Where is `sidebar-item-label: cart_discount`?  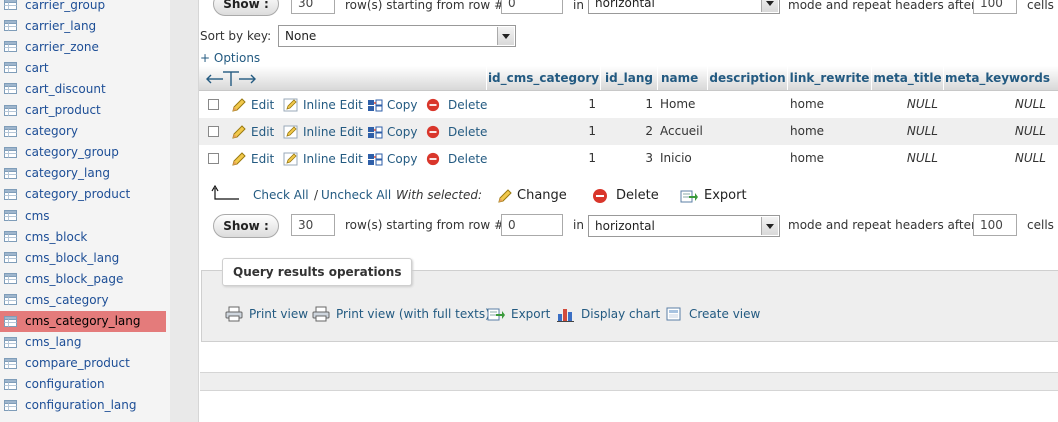 sidebar-item-label: cart_discount is located at coordinates (65, 88).